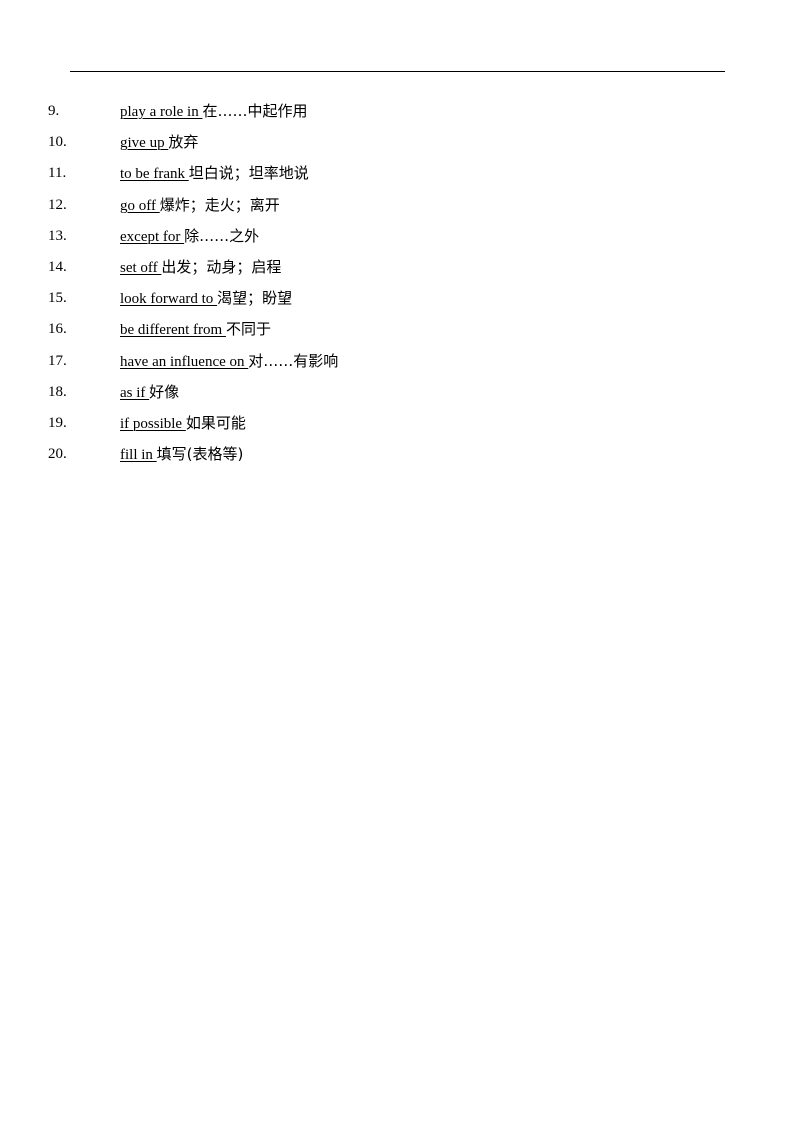 The image size is (794, 1123). Describe the element at coordinates (57, 142) in the screenshot. I see `item-number: 10.` at that location.